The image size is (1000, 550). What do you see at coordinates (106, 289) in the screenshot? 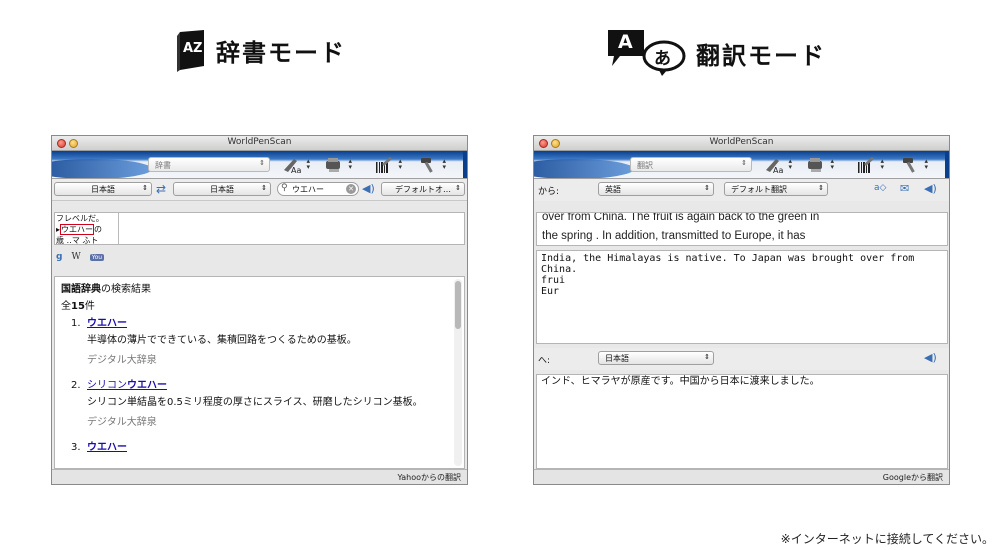
I see `results-header: 国語辞典の検索結果` at bounding box center [106, 289].